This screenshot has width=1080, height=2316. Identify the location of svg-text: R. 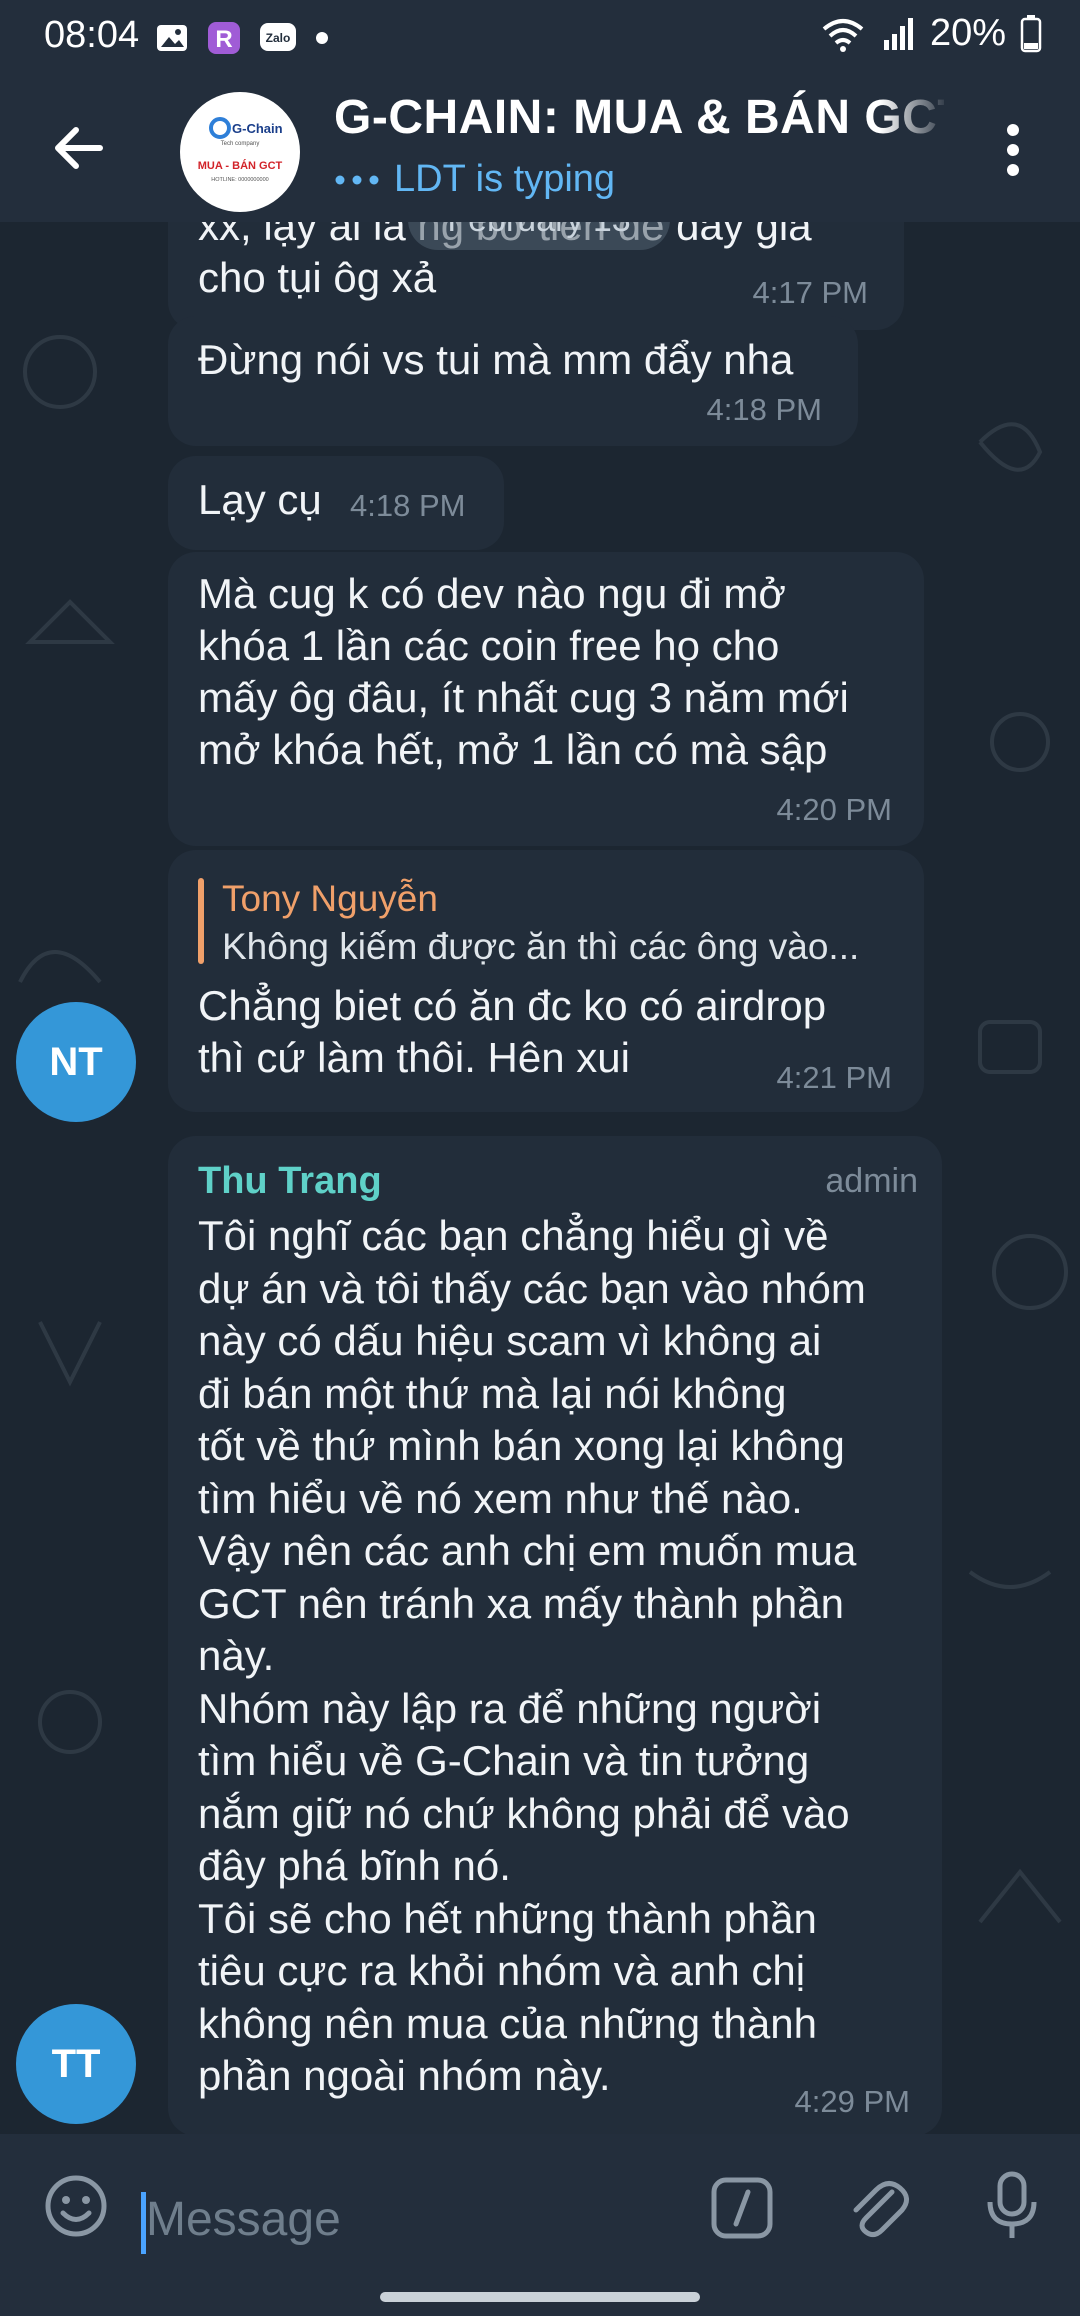
(223, 39).